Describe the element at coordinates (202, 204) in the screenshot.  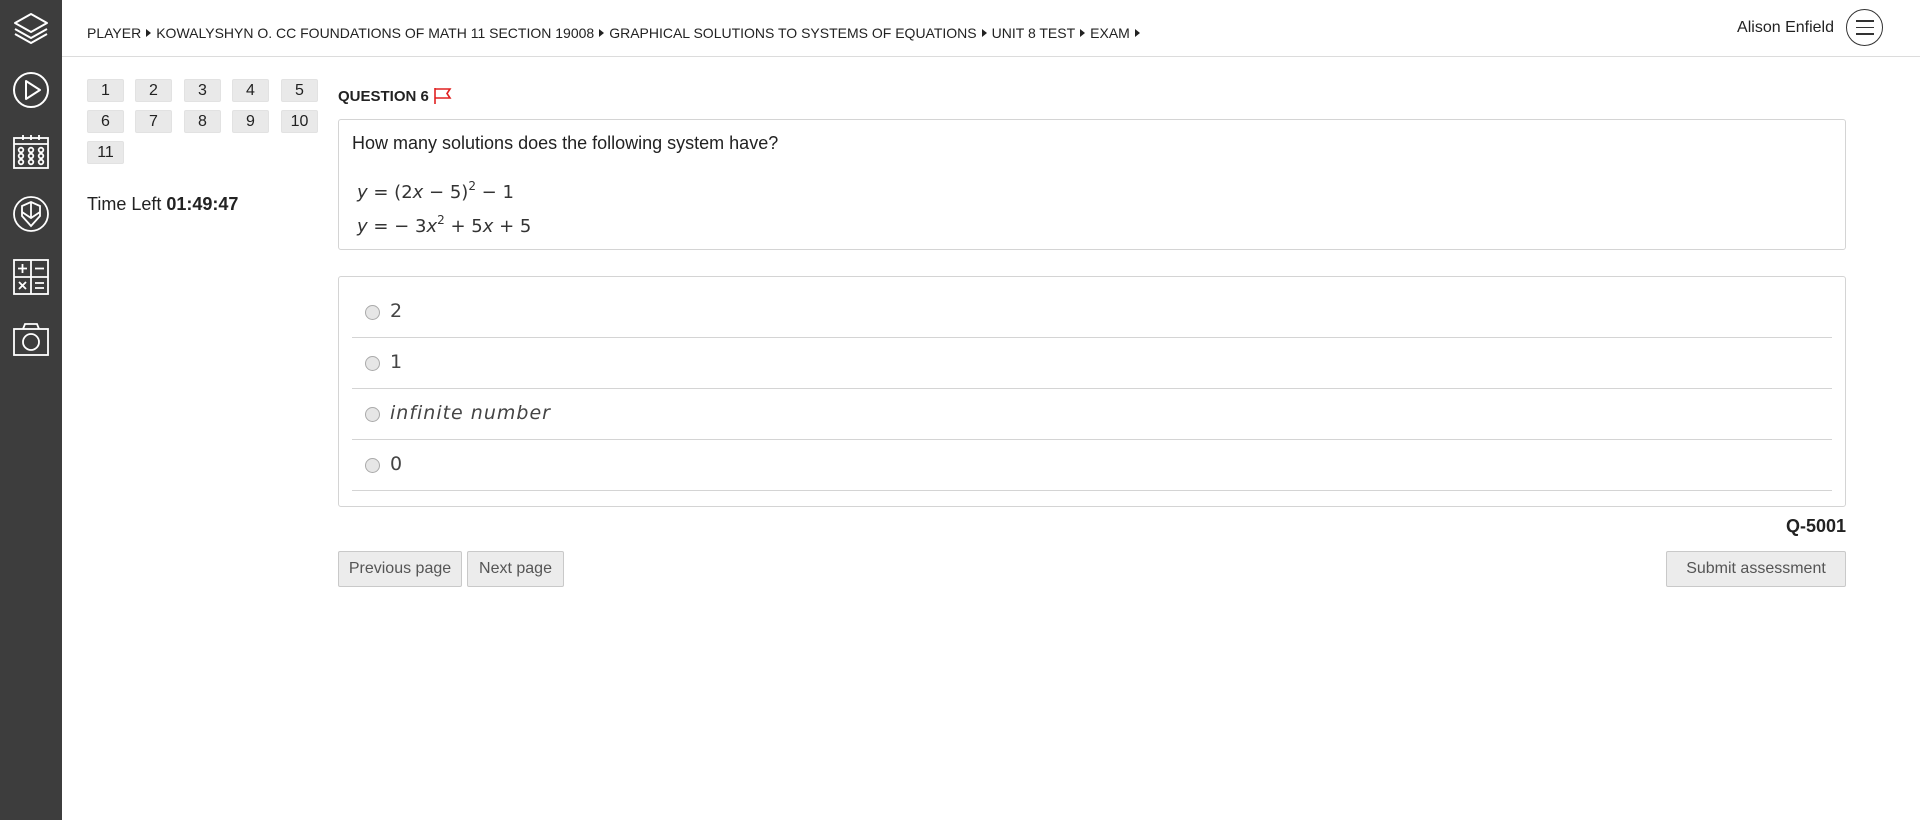
I see `time-left-value: 01:49:47` at that location.